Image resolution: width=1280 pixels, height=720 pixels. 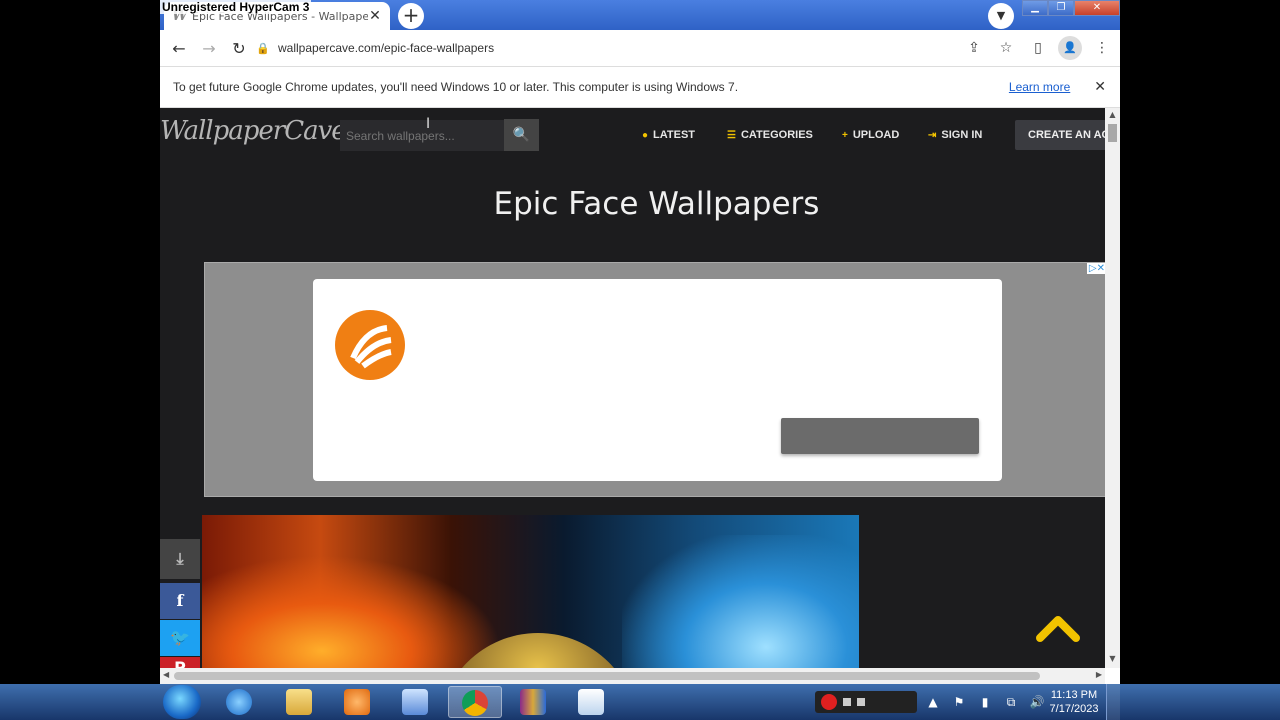 I want to click on window-controls: ▁ ❐ ✕, so click(x=1071, y=9).